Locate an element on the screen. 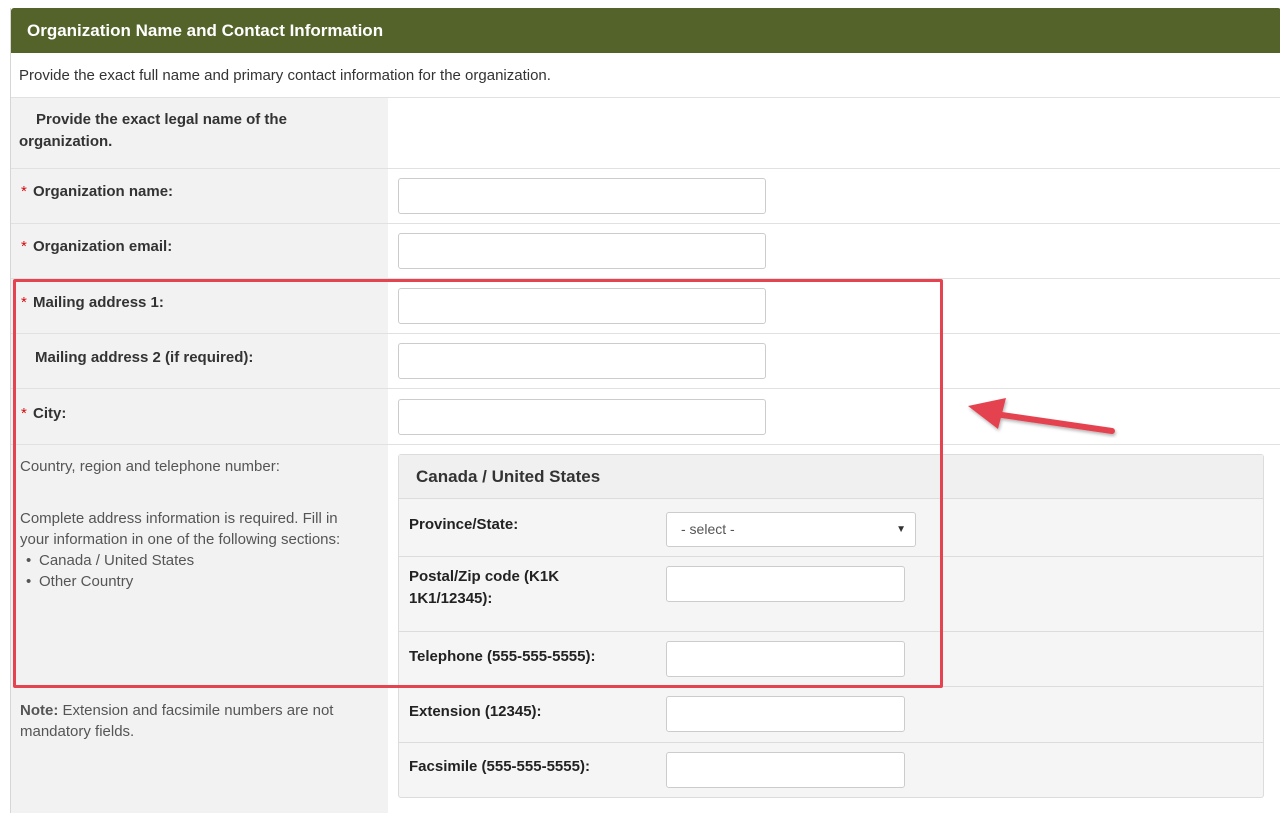 The width and height of the screenshot is (1280, 813). org-name-input is located at coordinates (582, 196).